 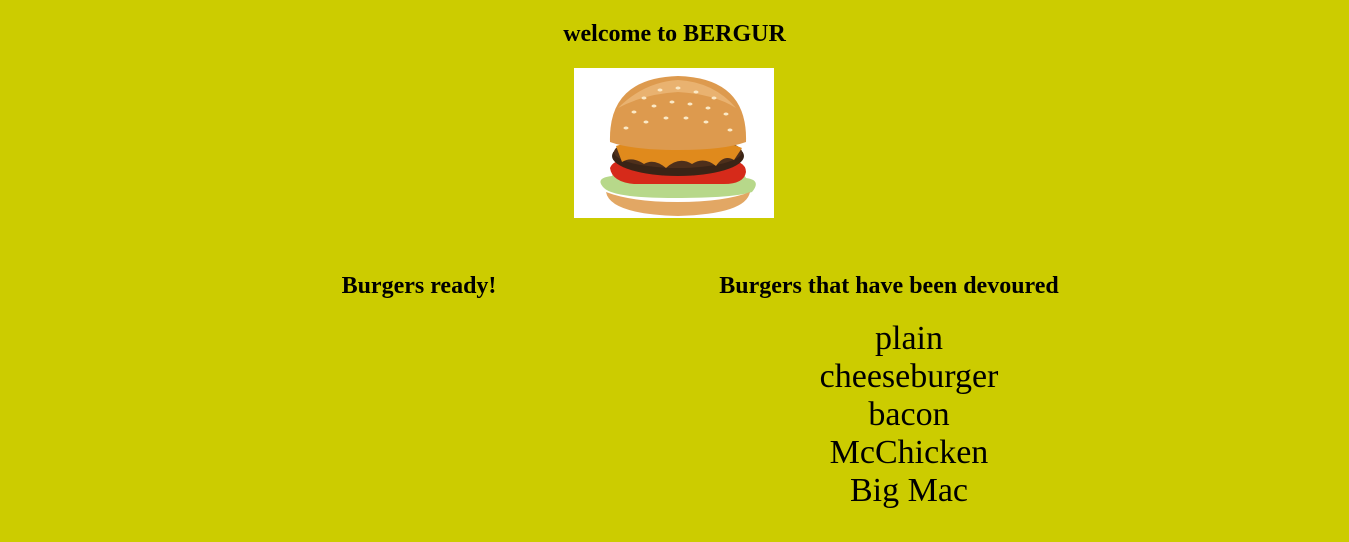 What do you see at coordinates (678, 146) in the screenshot?
I see `burger-icon` at bounding box center [678, 146].